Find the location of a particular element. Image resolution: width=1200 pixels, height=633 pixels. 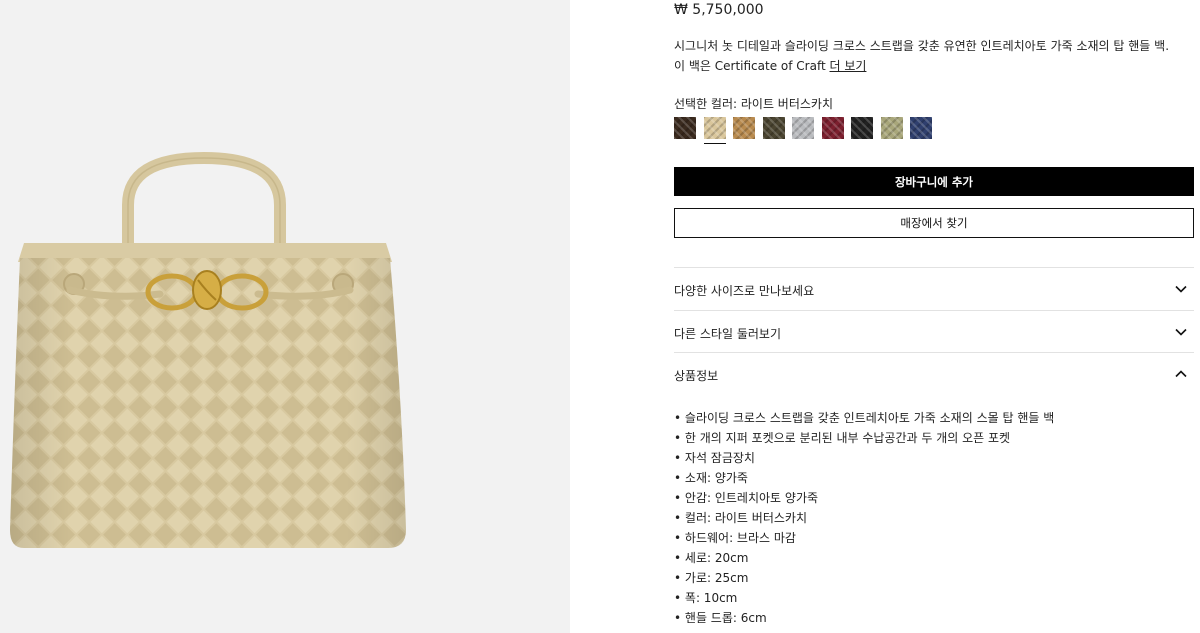

color-swatch-black is located at coordinates (862, 128).